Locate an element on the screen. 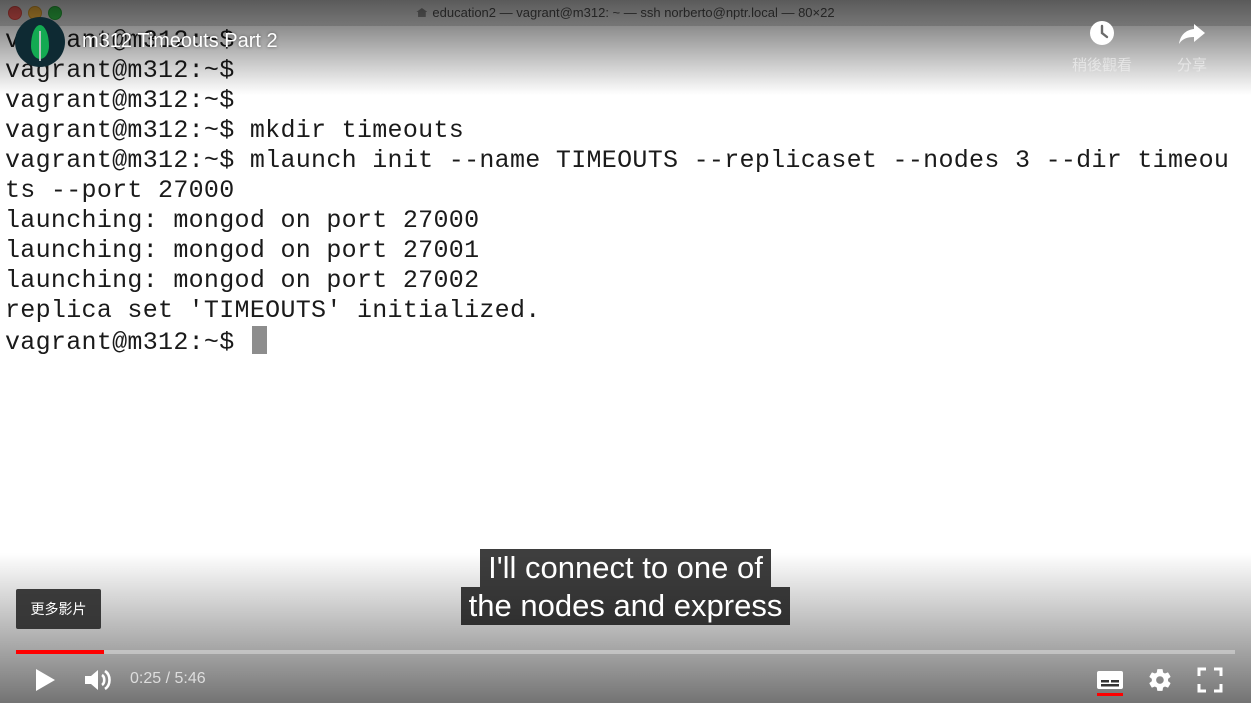 This screenshot has width=1251, height=703. play-button is located at coordinates (45, 680).